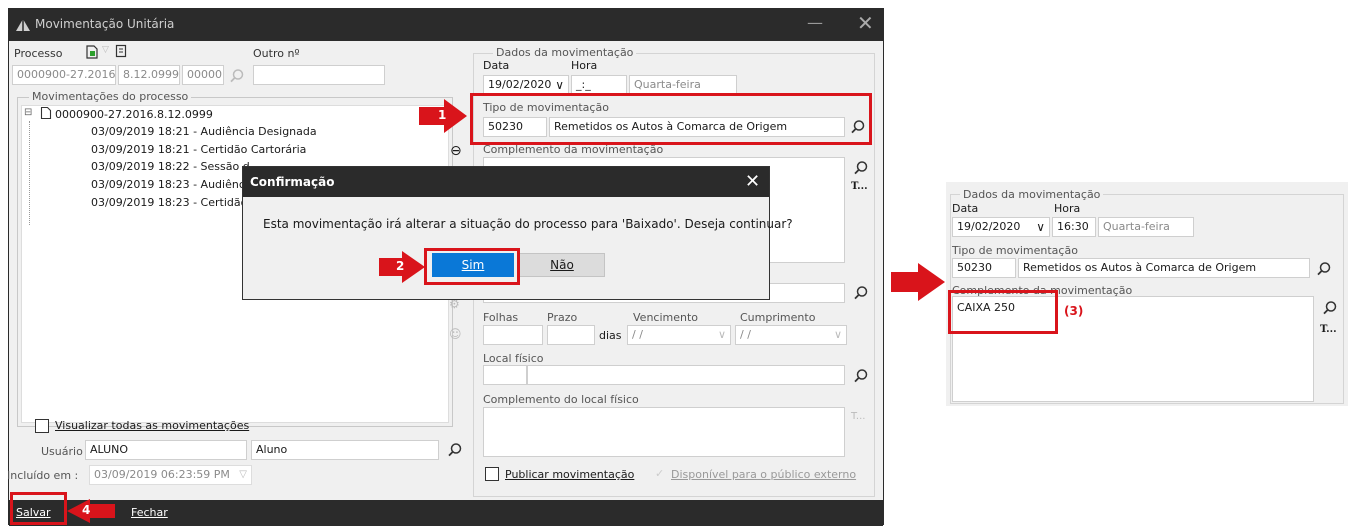 This screenshot has width=1348, height=526. What do you see at coordinates (562, 317) in the screenshot?
I see `prazo-label: Prazo` at bounding box center [562, 317].